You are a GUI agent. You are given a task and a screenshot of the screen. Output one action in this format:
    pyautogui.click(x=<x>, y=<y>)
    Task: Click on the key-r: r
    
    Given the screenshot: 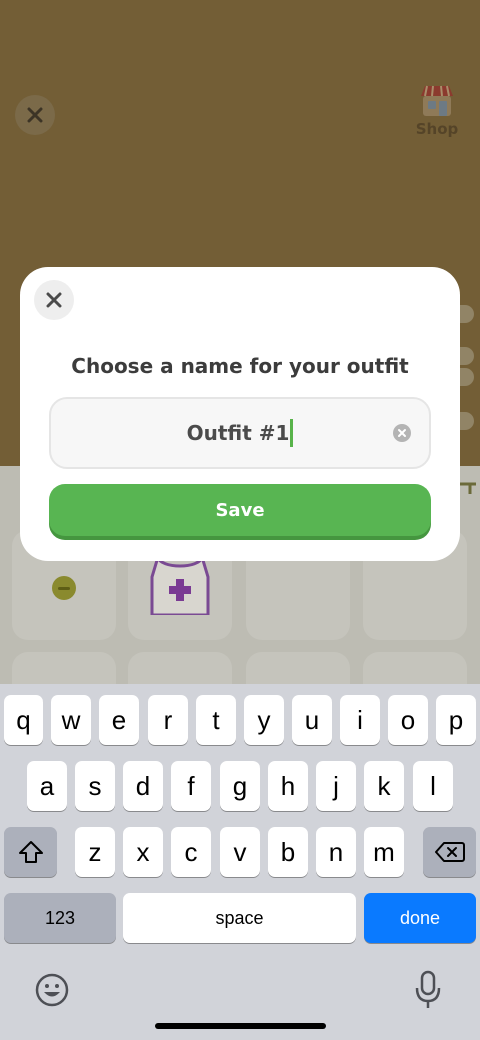 What is the action you would take?
    pyautogui.click(x=168, y=720)
    